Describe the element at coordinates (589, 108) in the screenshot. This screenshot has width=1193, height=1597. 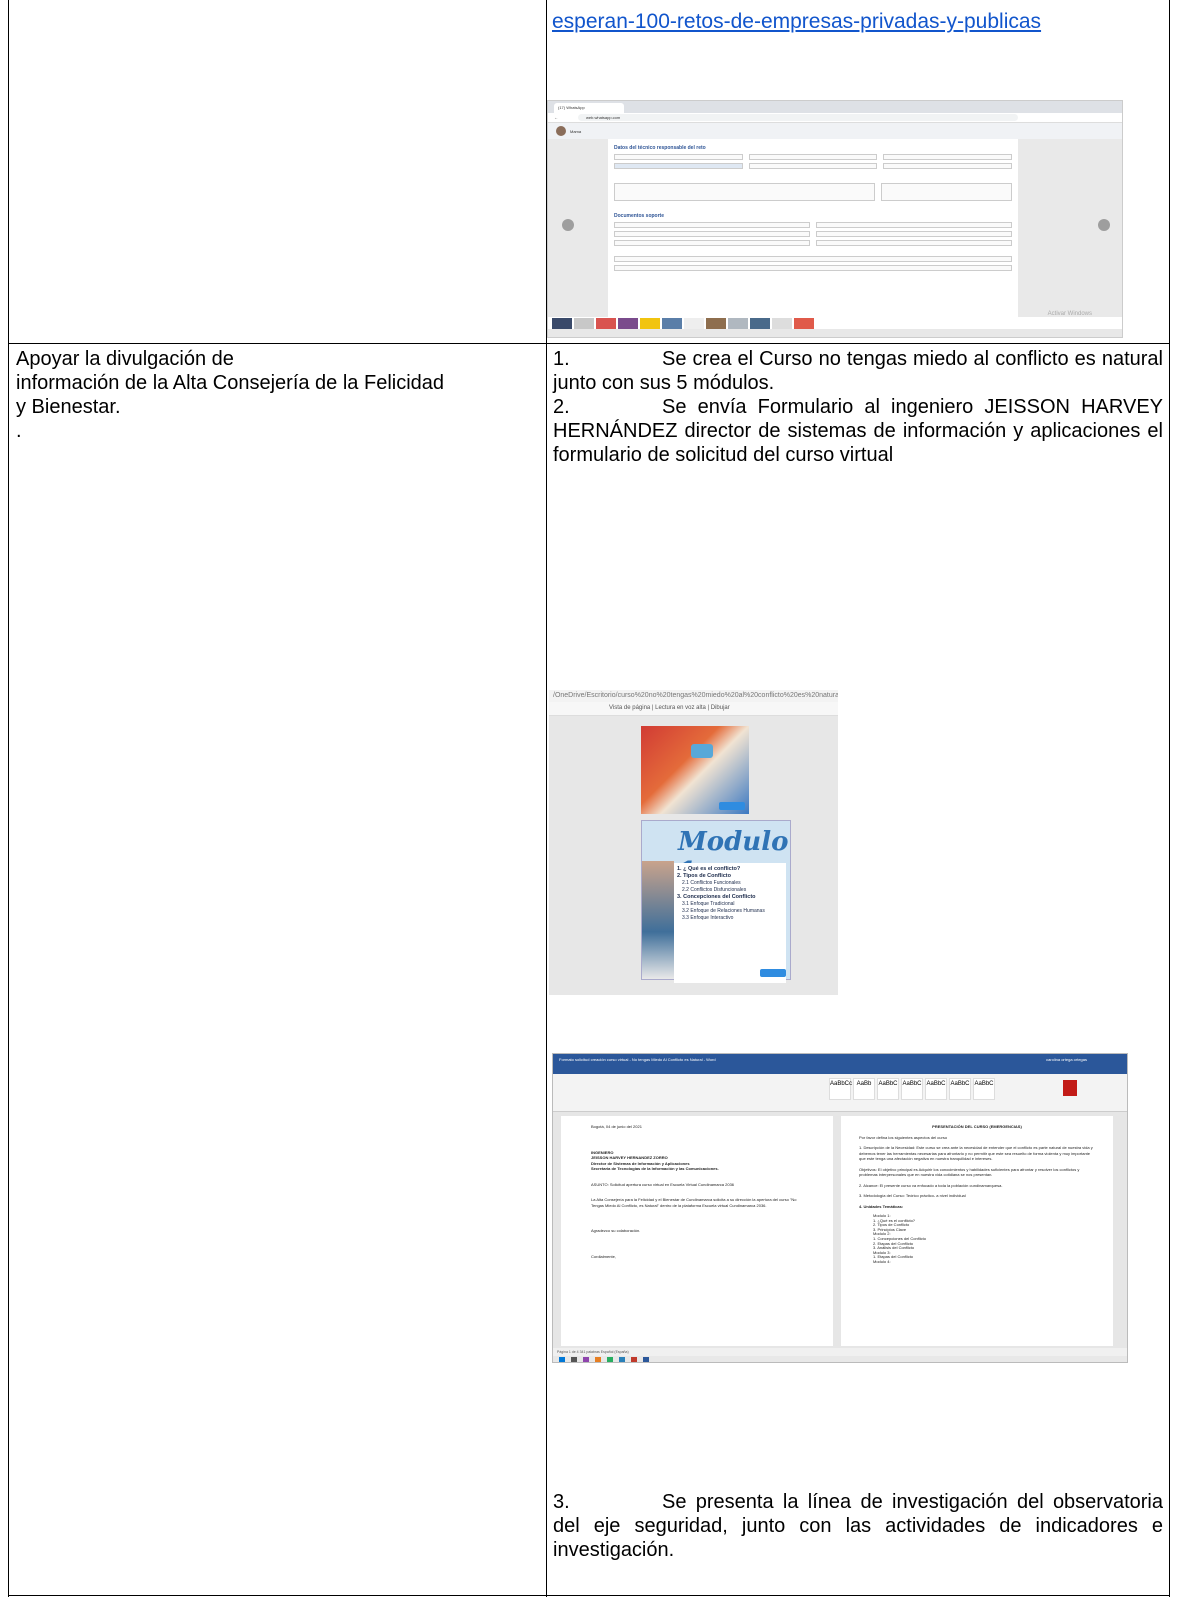
I see `browser-tab: (17) WhatsApp` at that location.